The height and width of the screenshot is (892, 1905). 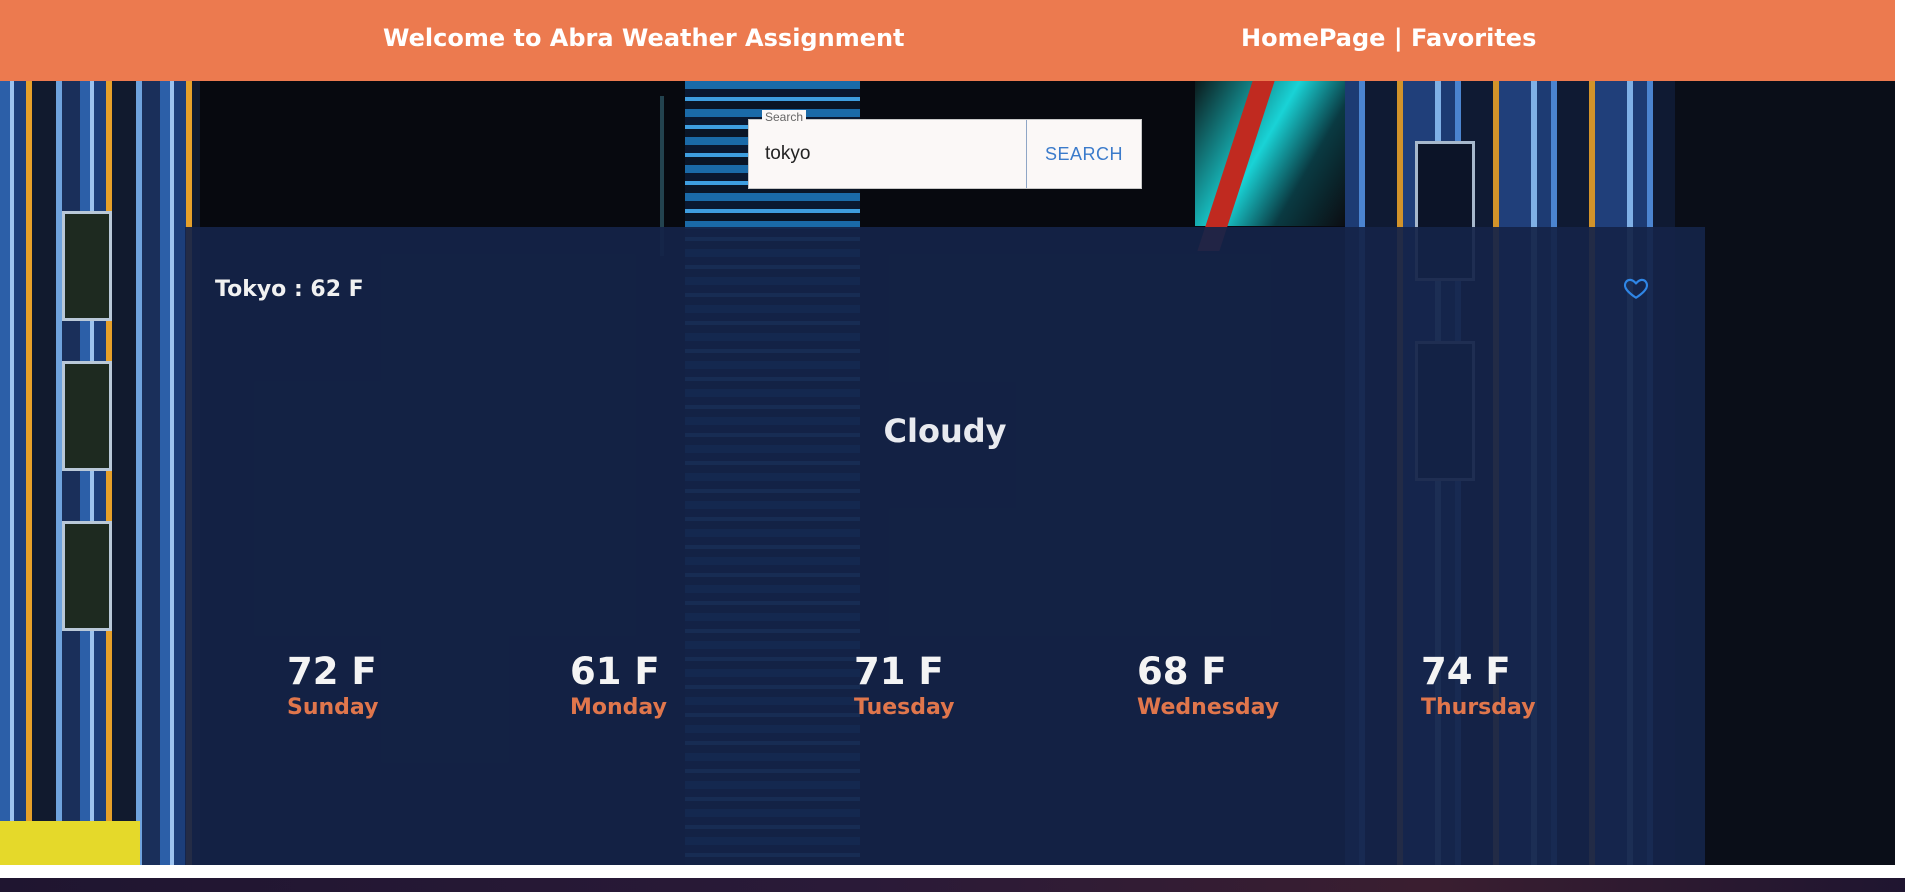 I want to click on nav-homepage-link: HomePage, so click(x=1313, y=38).